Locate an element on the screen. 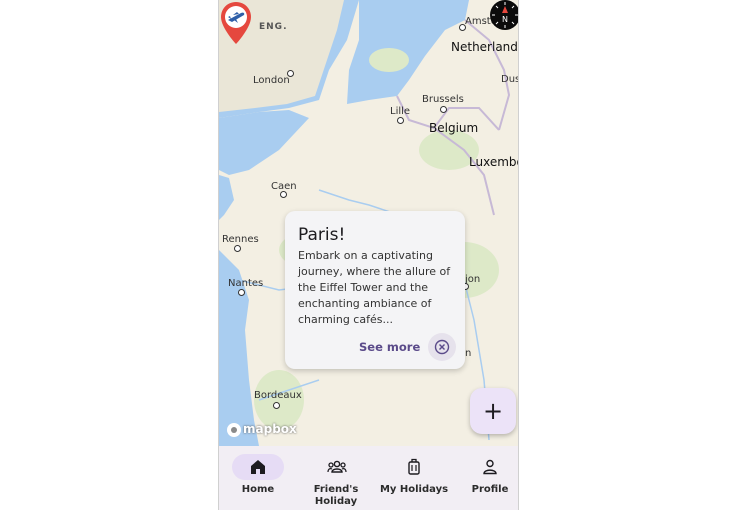 This screenshot has height=510, width=737. svg-text: N is located at coordinates (505, 19).